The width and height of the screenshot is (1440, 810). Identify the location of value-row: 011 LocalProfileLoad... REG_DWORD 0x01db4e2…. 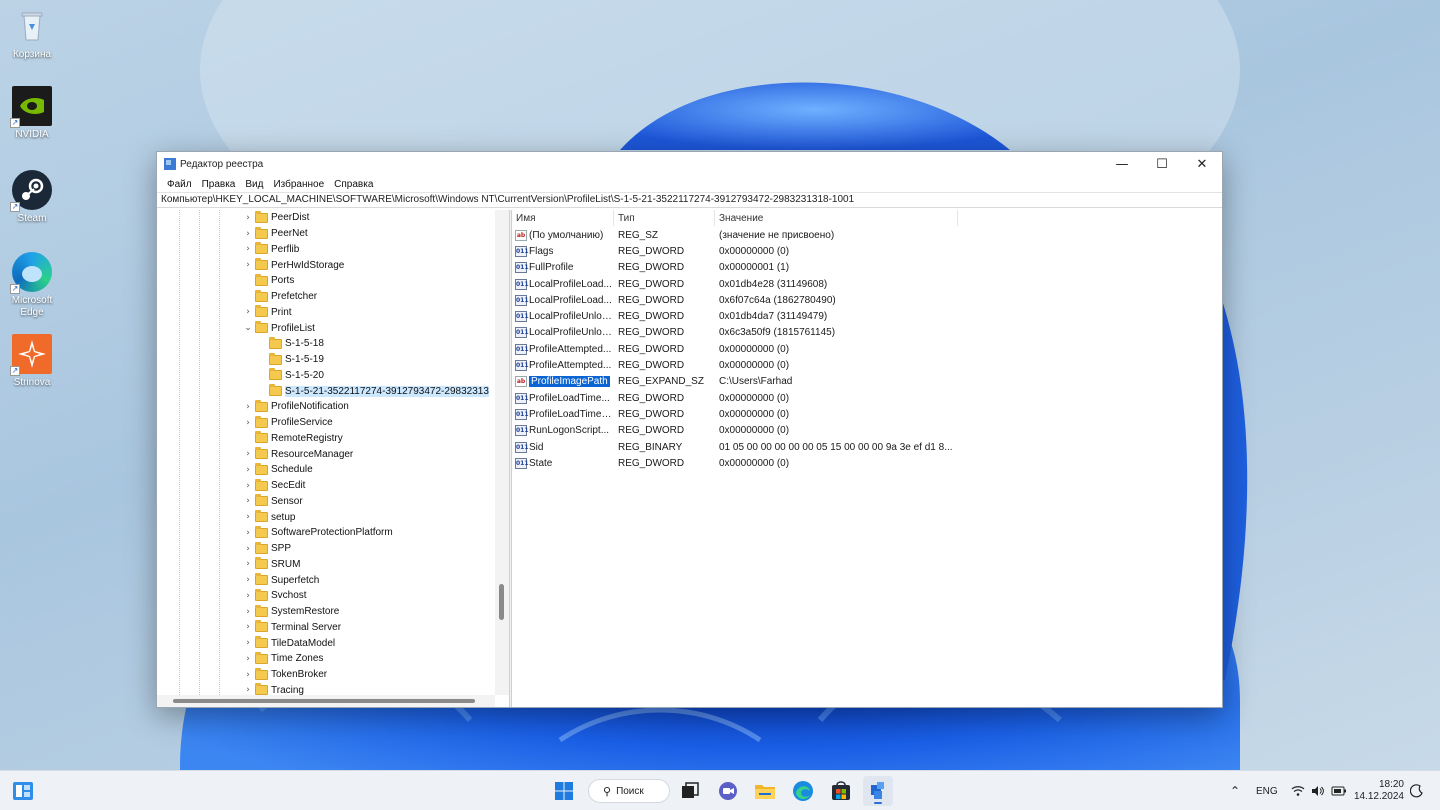
(867, 284).